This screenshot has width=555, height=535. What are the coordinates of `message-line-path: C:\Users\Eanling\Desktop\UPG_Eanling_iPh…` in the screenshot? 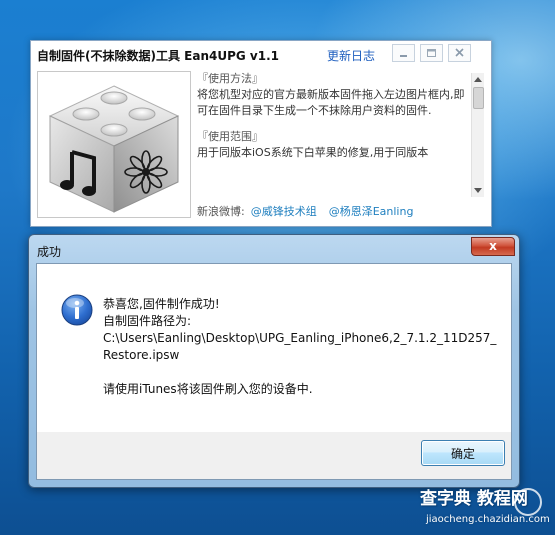 It's located at (300, 338).